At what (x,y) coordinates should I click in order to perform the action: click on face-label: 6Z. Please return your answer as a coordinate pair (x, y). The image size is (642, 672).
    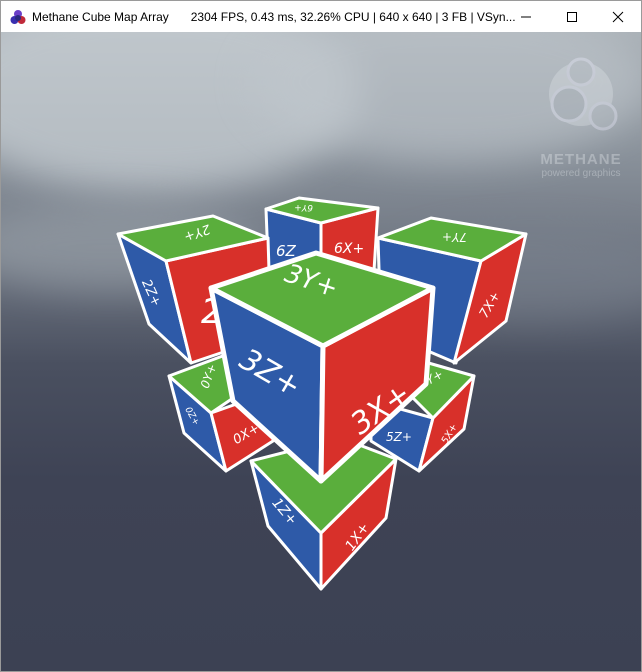
    Looking at the image, I should click on (286, 251).